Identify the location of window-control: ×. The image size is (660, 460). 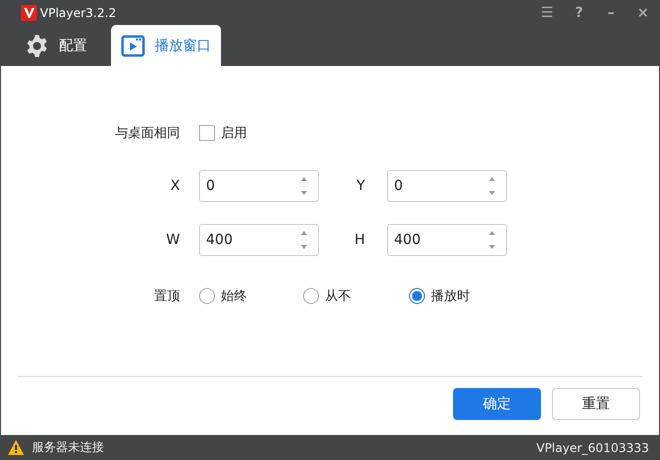
(643, 12).